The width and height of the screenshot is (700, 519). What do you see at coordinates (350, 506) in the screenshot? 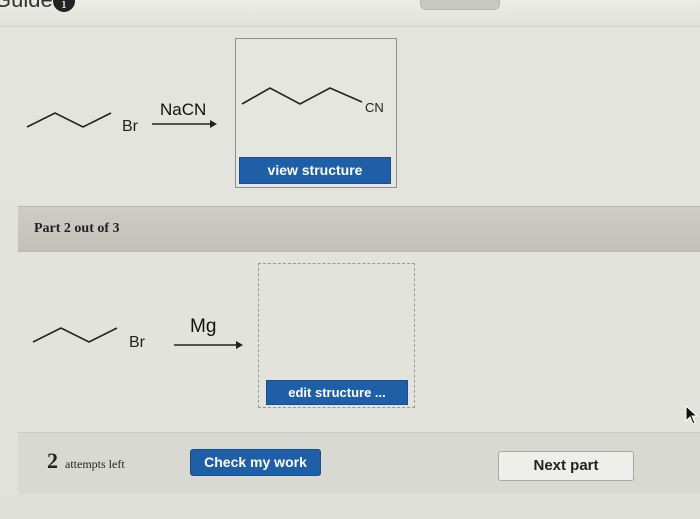
I see `bottom-strip` at bounding box center [350, 506].